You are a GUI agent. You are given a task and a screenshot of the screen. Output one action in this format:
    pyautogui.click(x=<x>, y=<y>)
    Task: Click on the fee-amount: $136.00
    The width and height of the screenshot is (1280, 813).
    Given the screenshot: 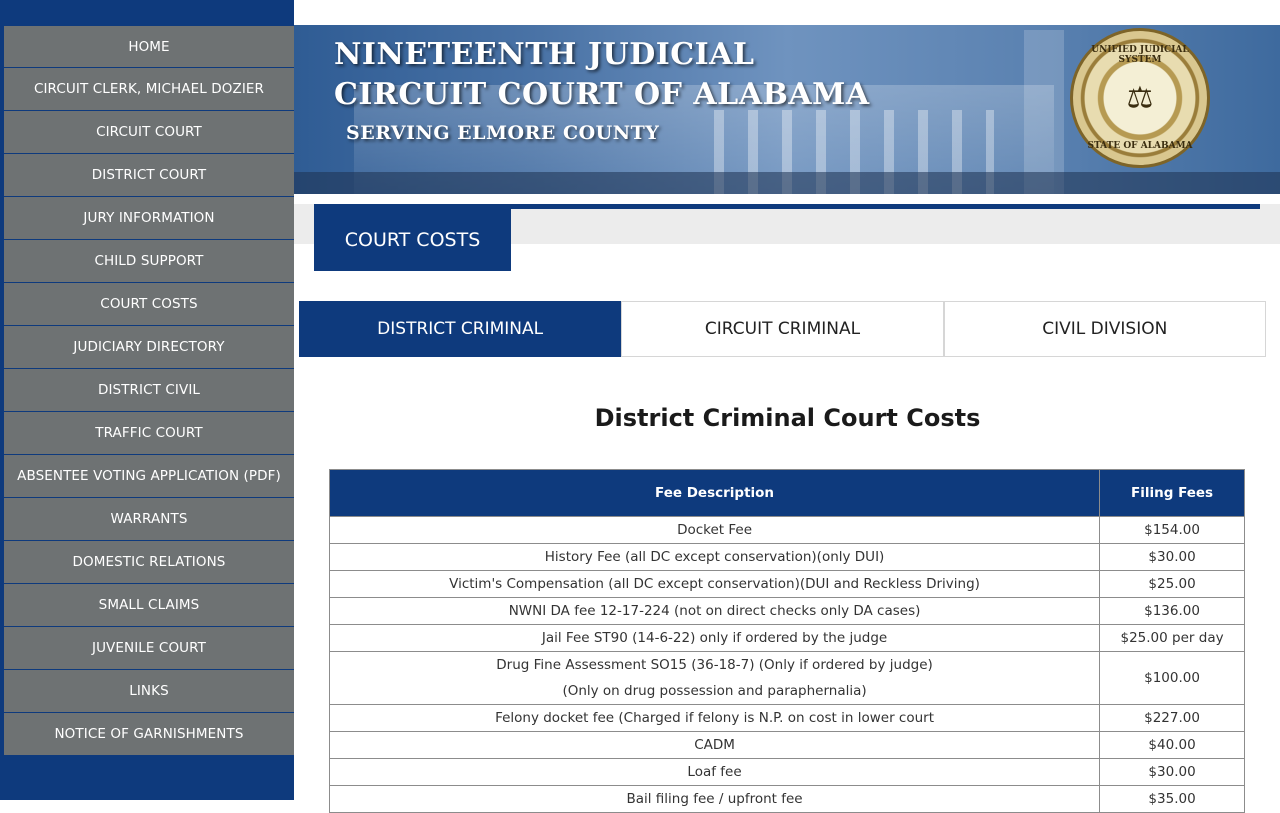 What is the action you would take?
    pyautogui.click(x=1172, y=611)
    